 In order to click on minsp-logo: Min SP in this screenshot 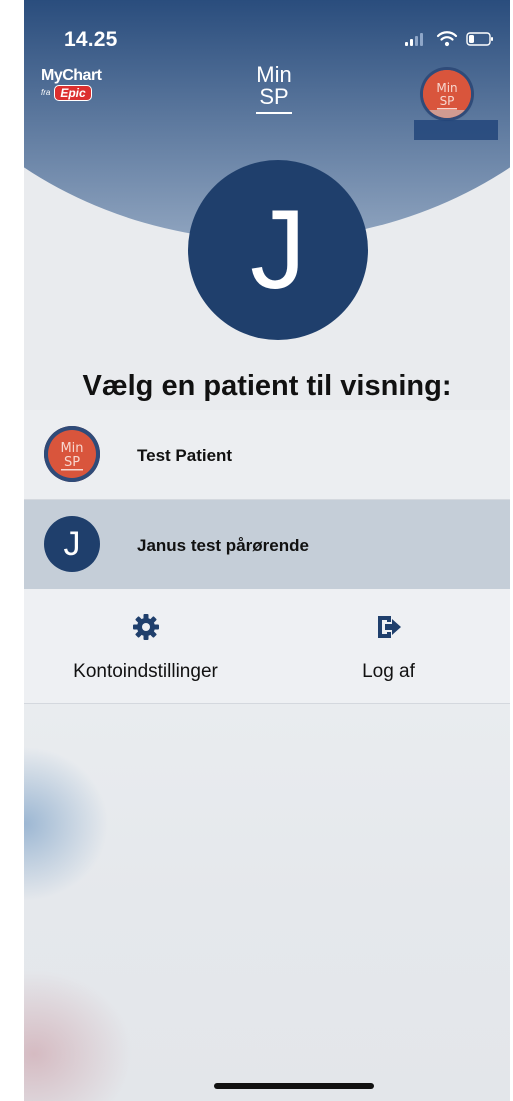, I will do `click(274, 89)`.